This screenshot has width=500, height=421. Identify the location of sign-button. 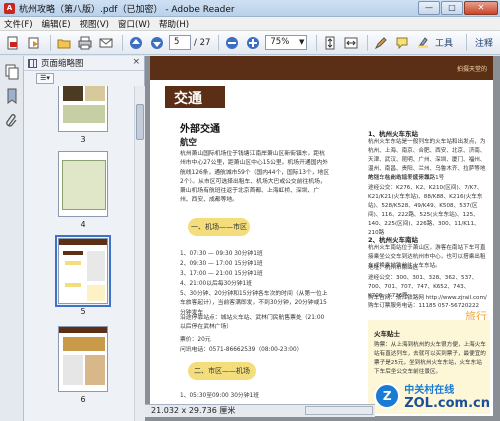
(381, 43).